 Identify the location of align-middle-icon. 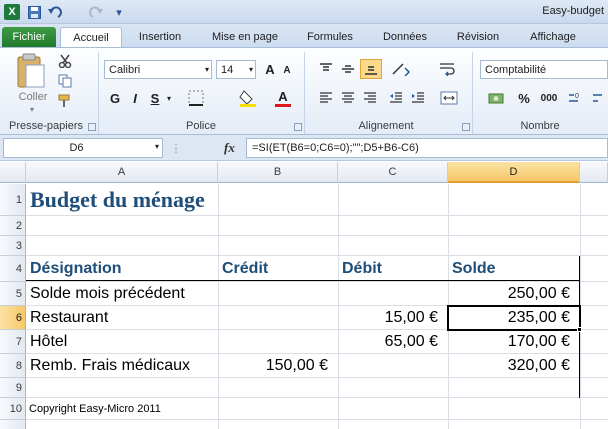
(348, 69).